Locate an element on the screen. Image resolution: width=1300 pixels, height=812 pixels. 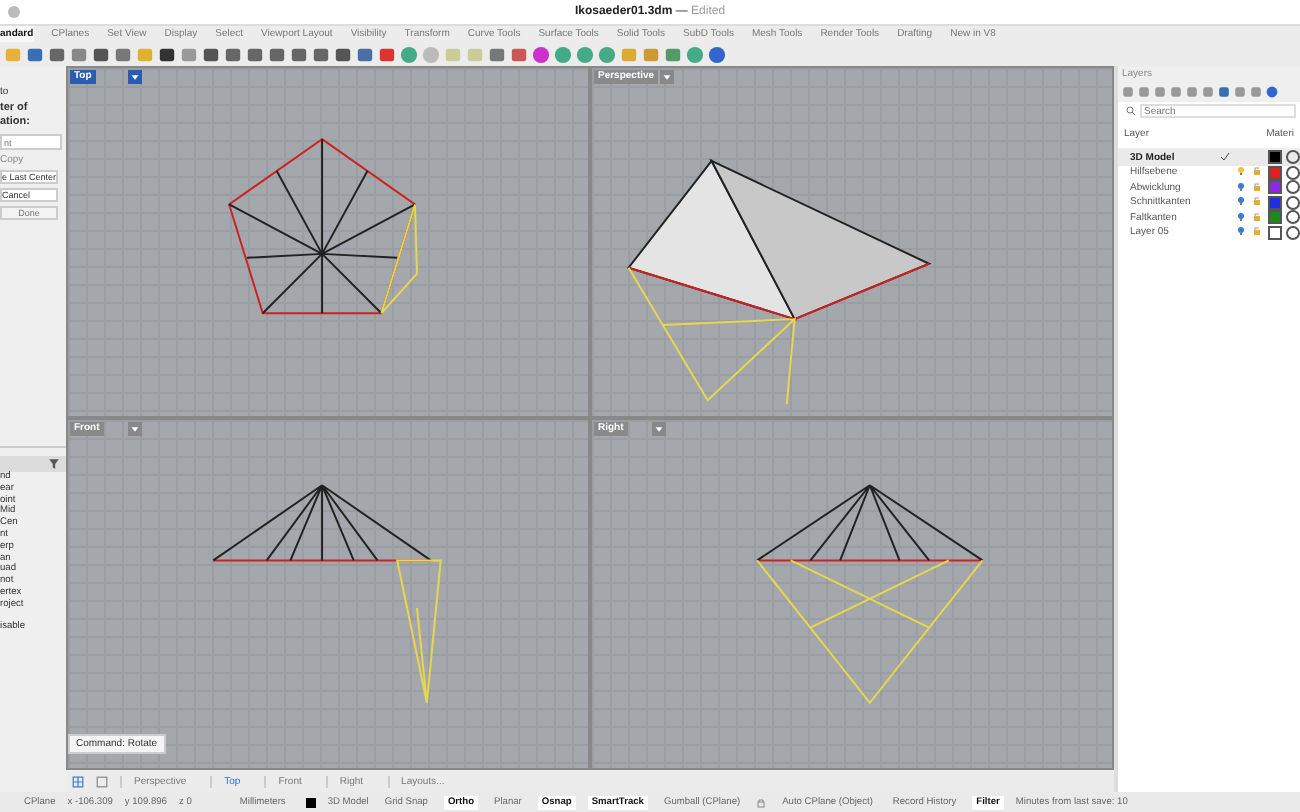
layer-swatch is located at coordinates (310, 802).